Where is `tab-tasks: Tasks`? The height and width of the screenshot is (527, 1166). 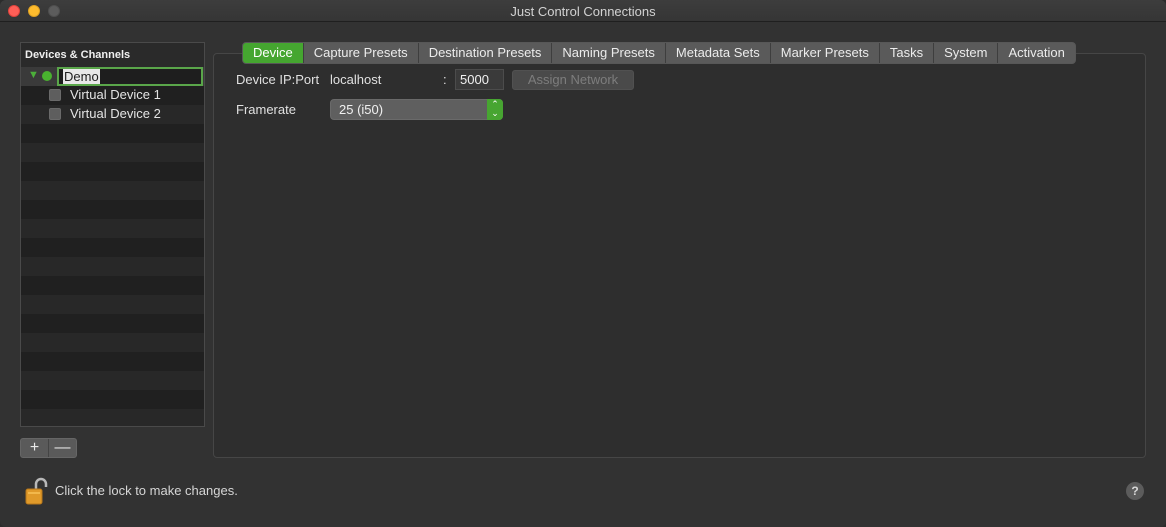
tab-tasks: Tasks is located at coordinates (907, 53).